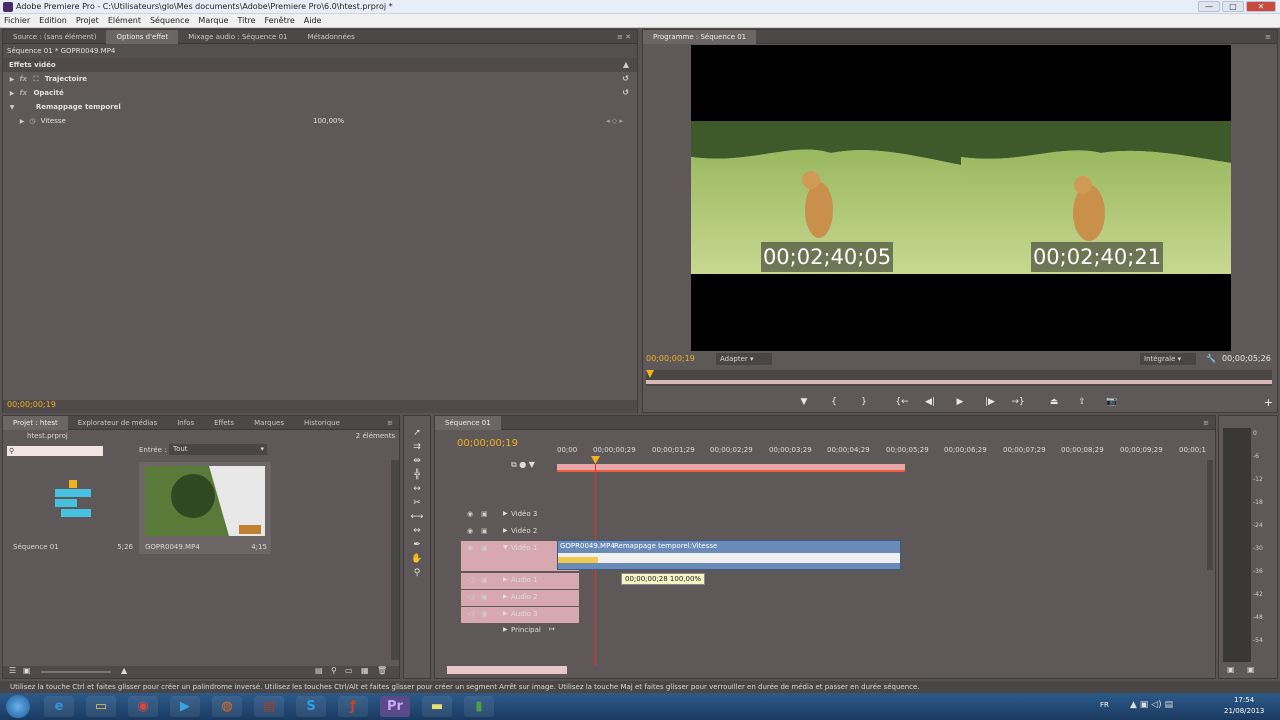  I want to click on go-to-in-button: {←, so click(902, 402).